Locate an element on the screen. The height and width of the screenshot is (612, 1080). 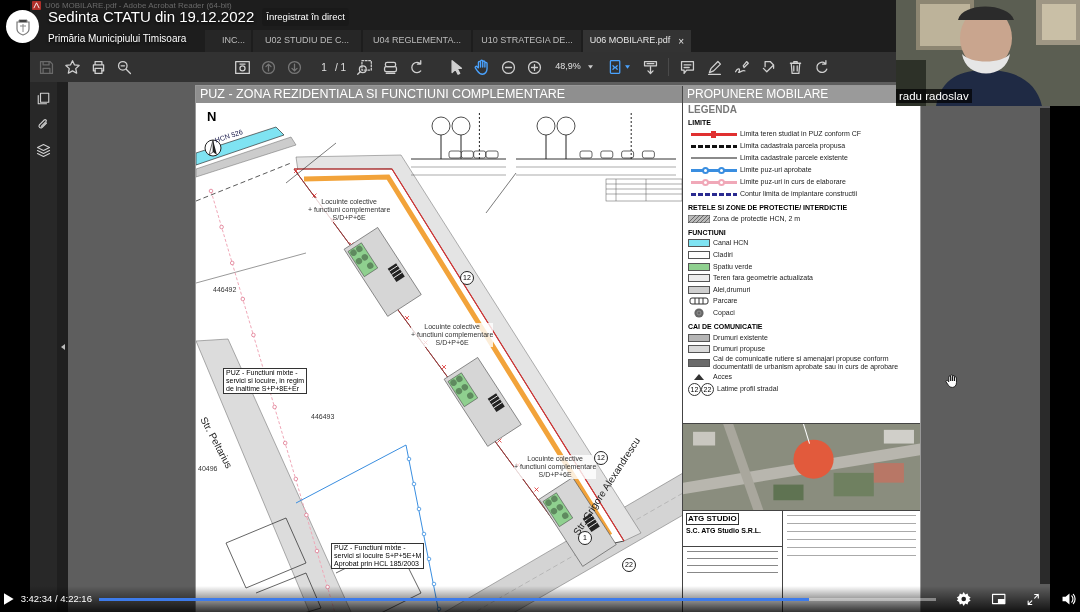
meeting-title: Sedinta CTATU din 19.12.2022 is located at coordinates (151, 17).